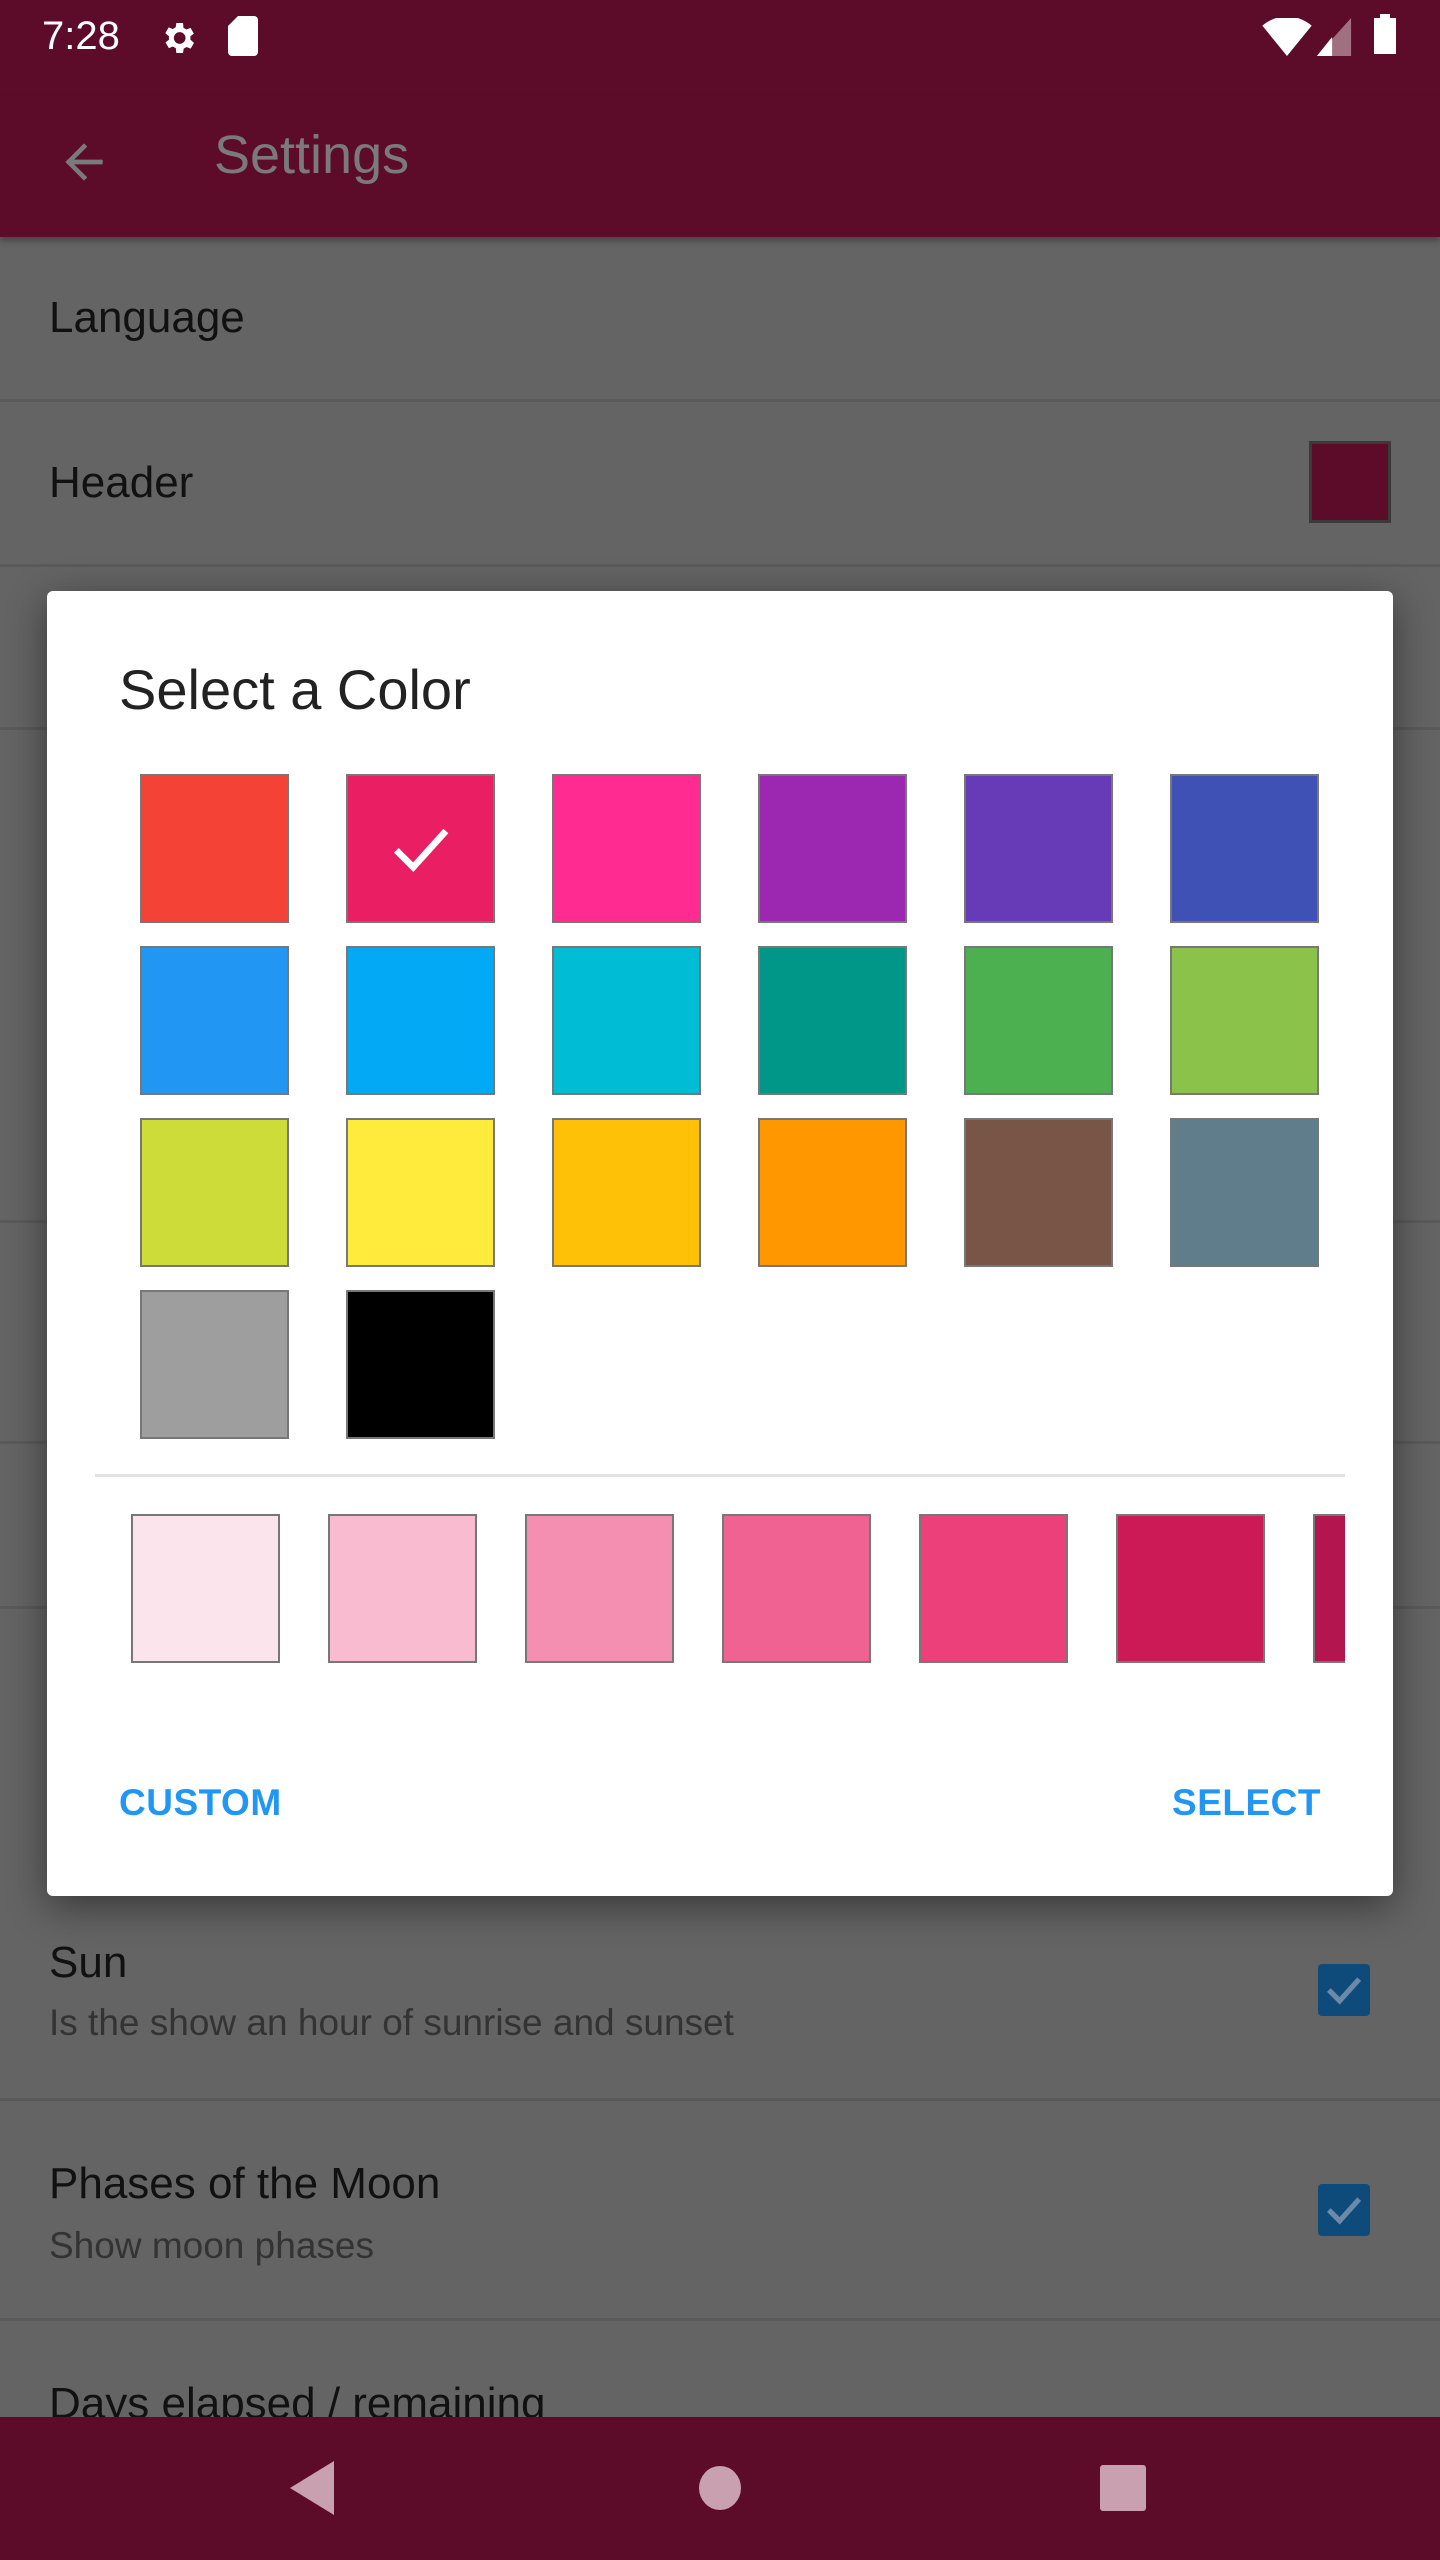 The height and width of the screenshot is (2560, 1440). What do you see at coordinates (1287, 37) in the screenshot?
I see `wifi-icon` at bounding box center [1287, 37].